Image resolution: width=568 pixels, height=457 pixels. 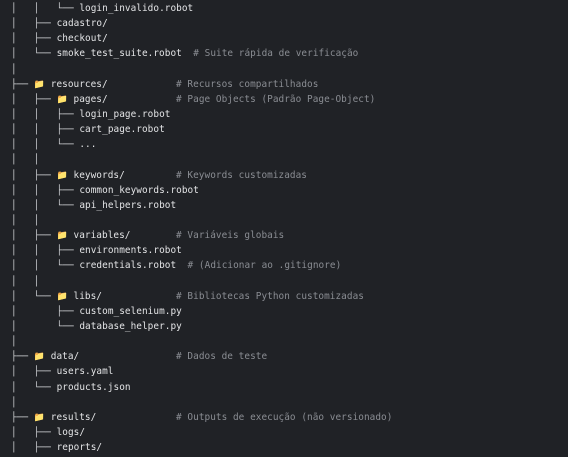 What do you see at coordinates (289, 250) in the screenshot?
I see `tree-line: │ │ ├── environments.robot` at bounding box center [289, 250].